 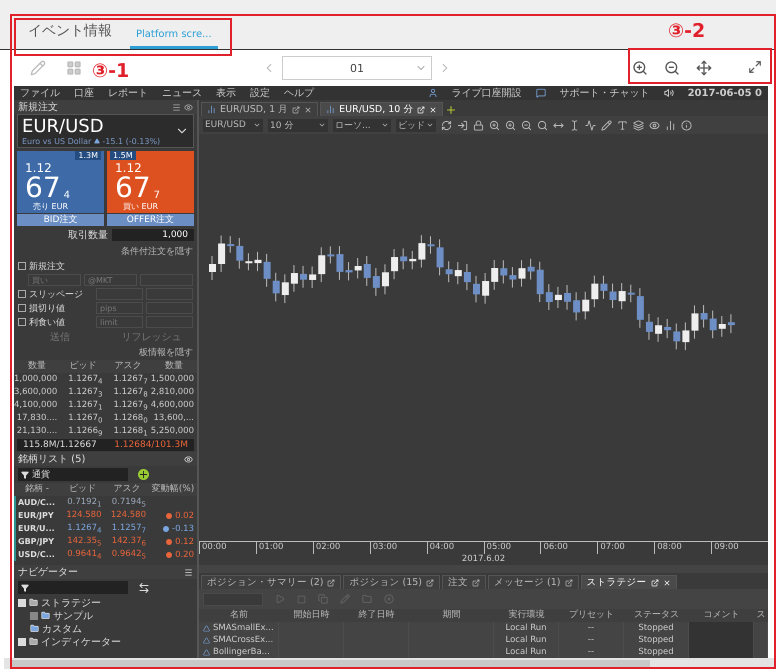 I want to click on tree-item: ストラテジー, so click(x=105, y=602).